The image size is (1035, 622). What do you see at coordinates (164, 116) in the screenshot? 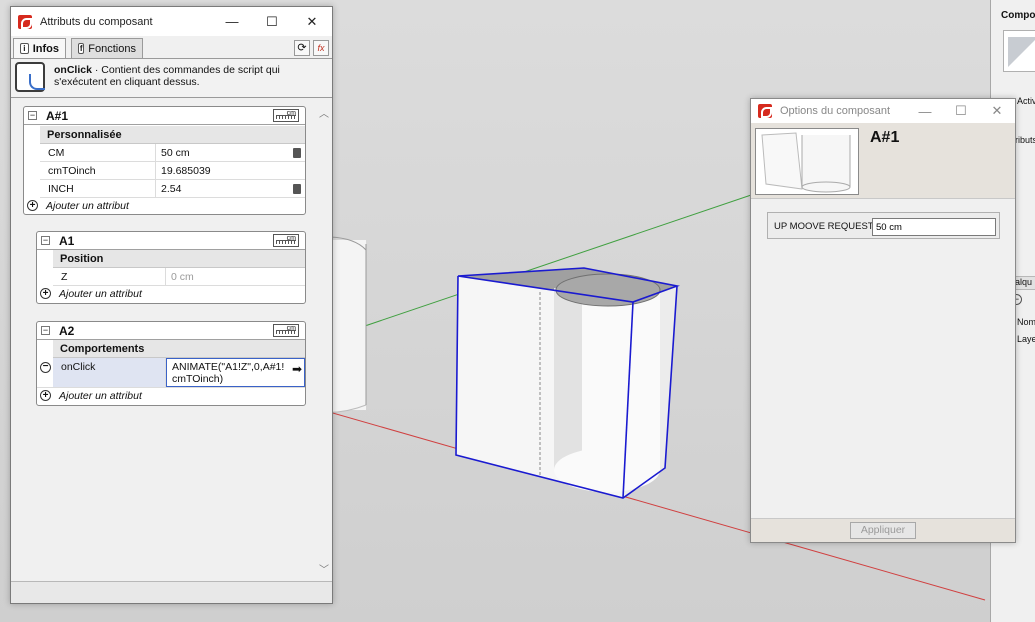
I see `group-header: − A#1 cm` at bounding box center [164, 116].